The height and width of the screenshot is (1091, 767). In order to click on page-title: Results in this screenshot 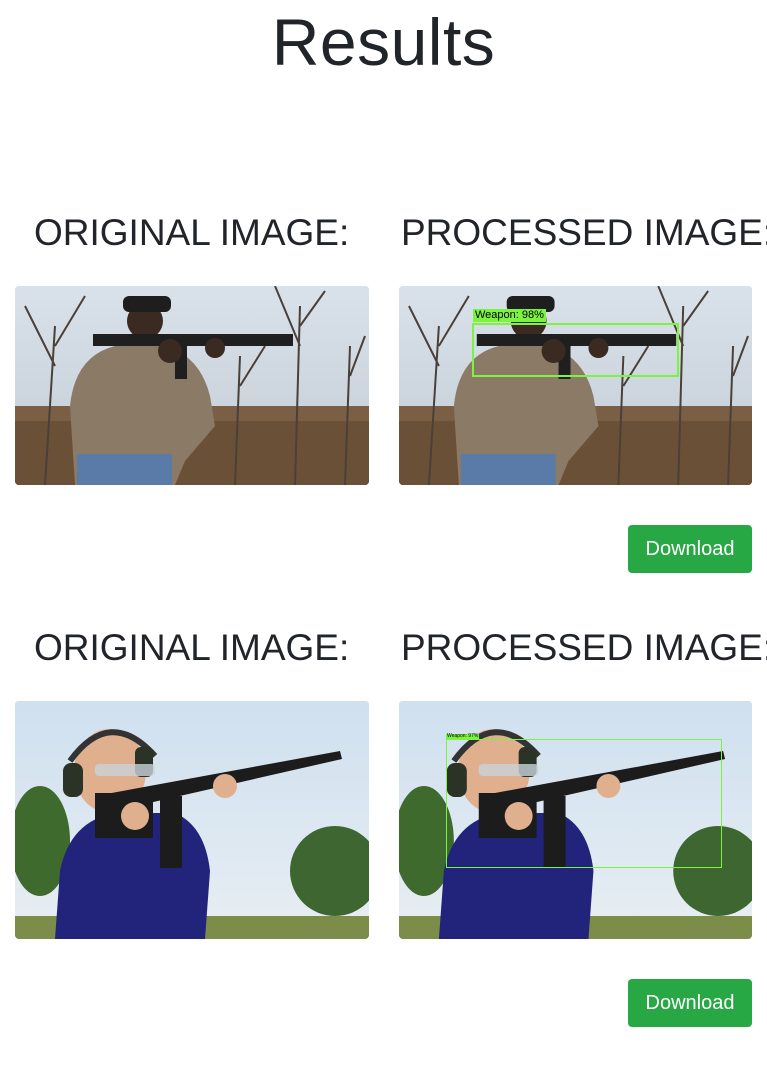, I will do `click(383, 42)`.